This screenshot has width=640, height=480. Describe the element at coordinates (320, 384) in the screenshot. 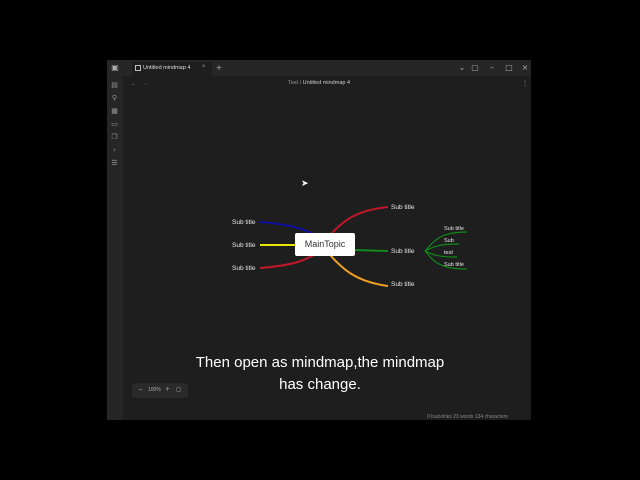

I see `caption-line-2: has change.` at that location.